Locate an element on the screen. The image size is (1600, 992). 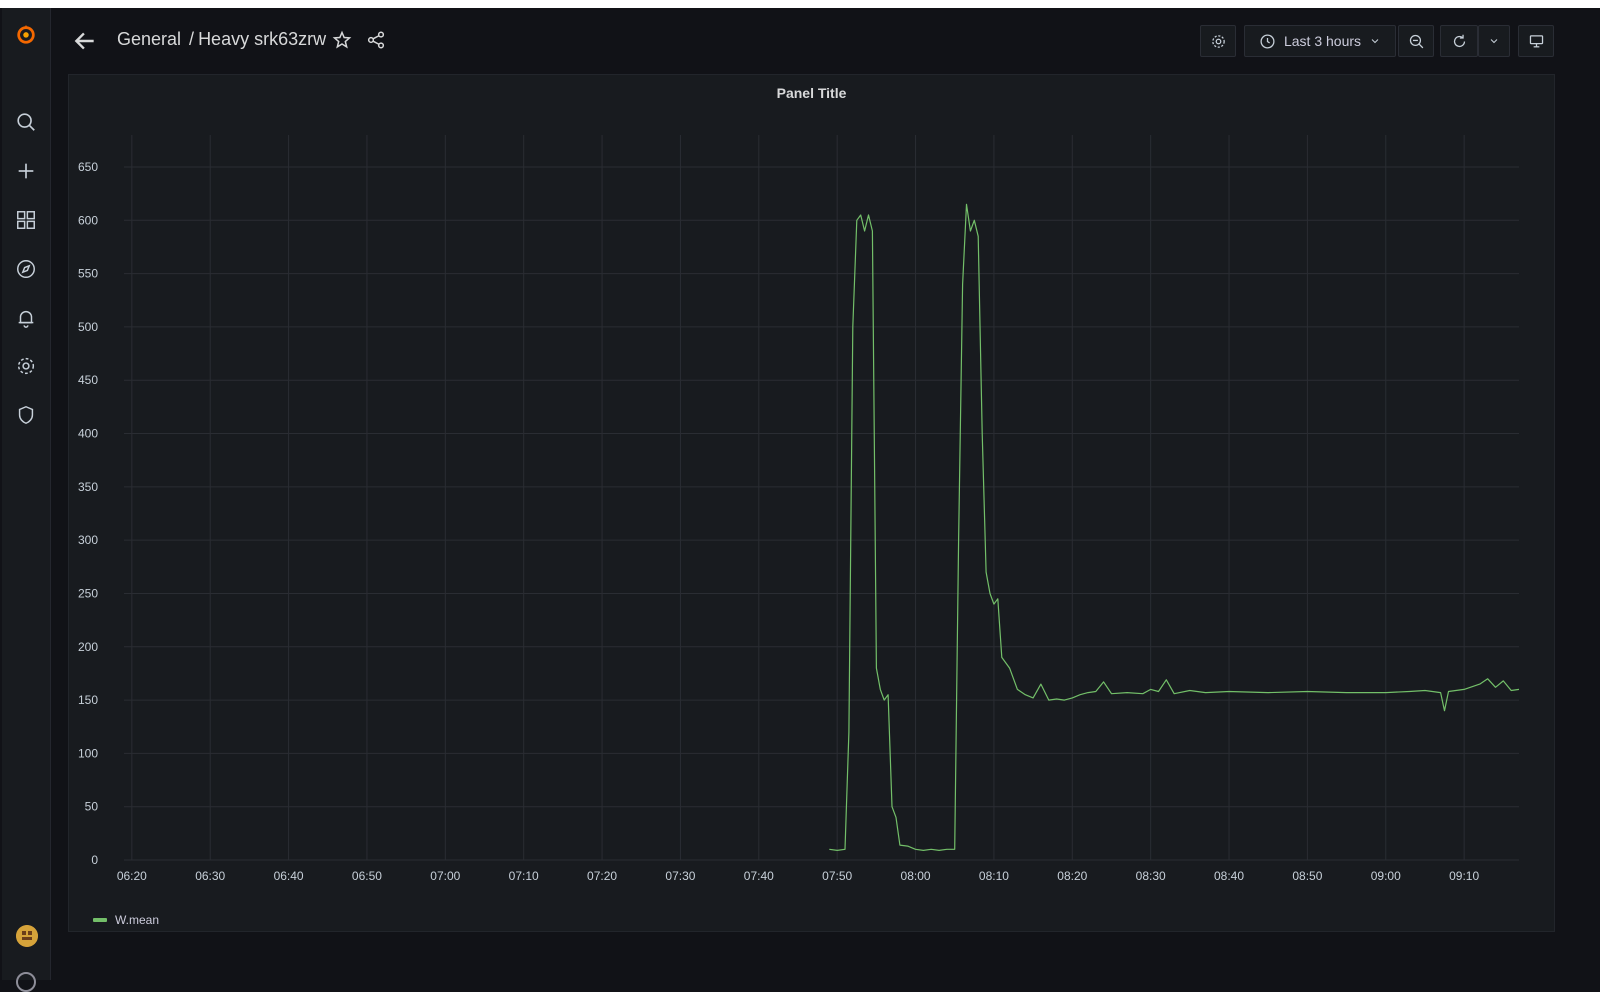
search-icon is located at coordinates (26, 122).